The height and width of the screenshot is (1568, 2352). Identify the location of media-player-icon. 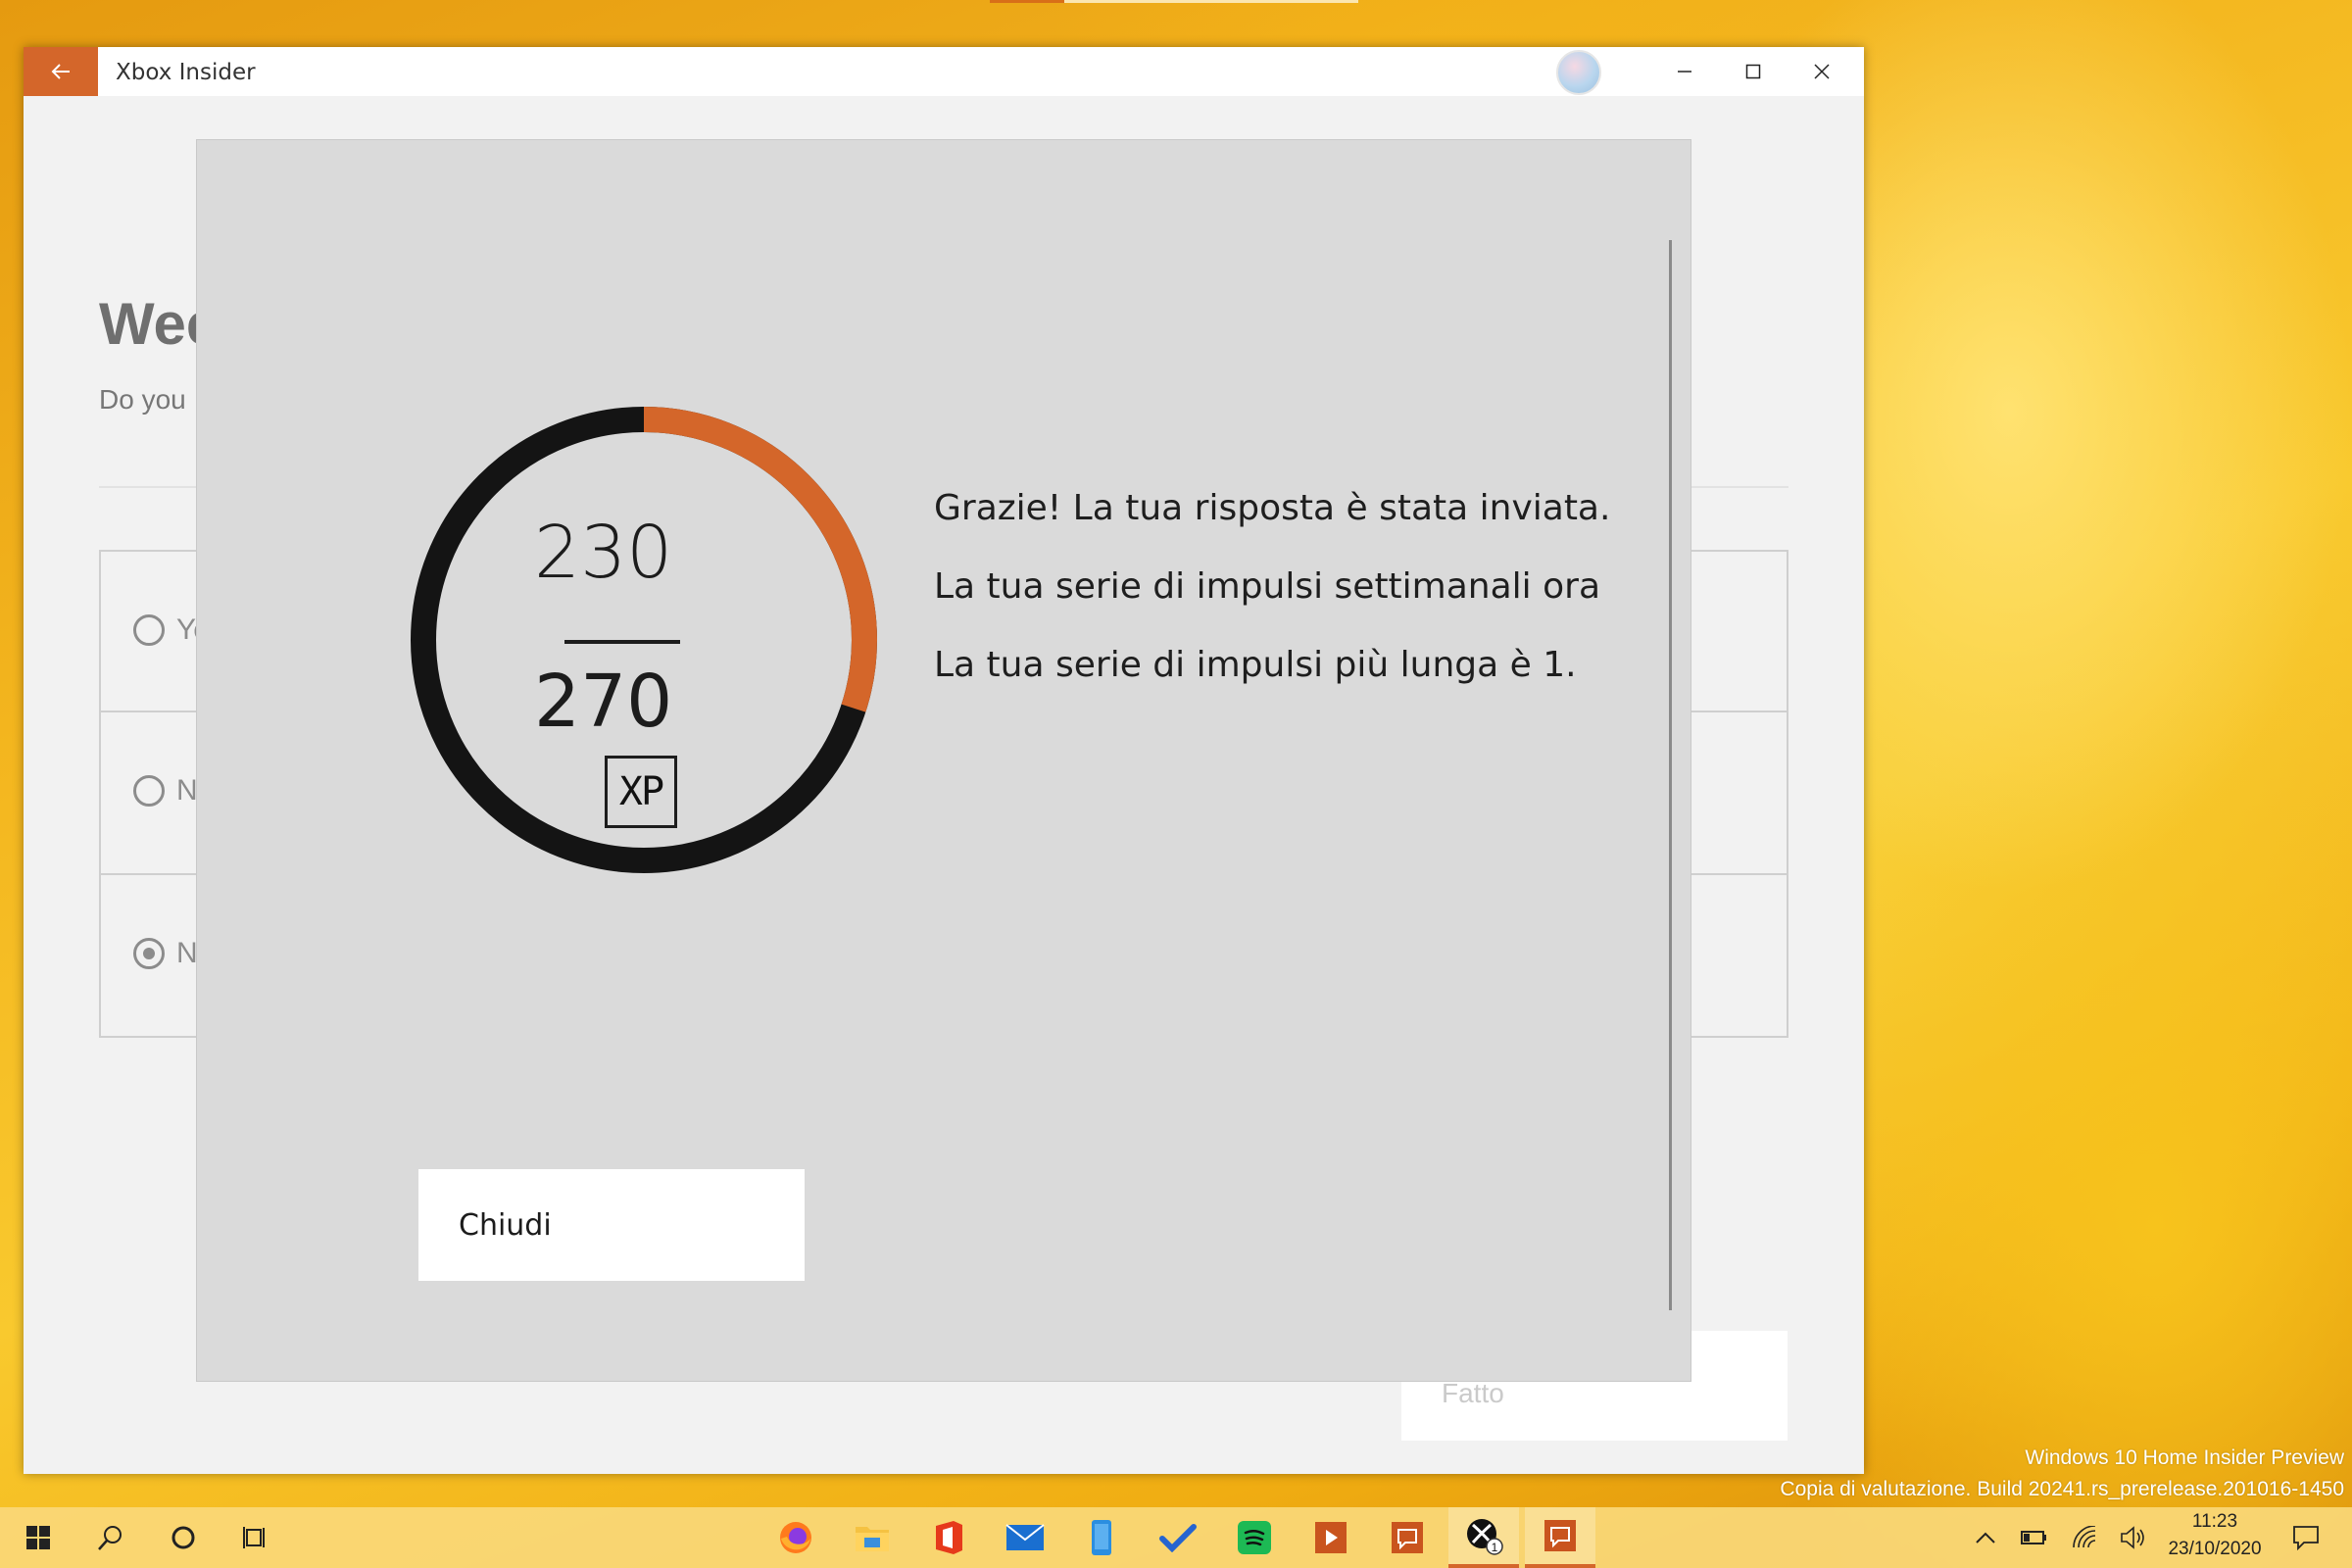
(1331, 1537).